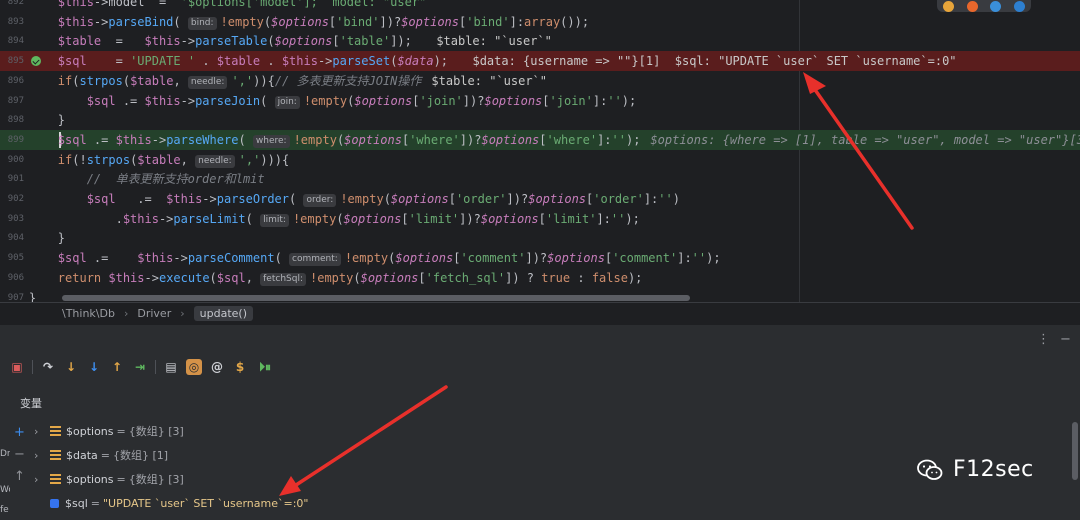 The image size is (1080, 520). What do you see at coordinates (71, 367) in the screenshot?
I see `step-into-icon: ↓` at bounding box center [71, 367].